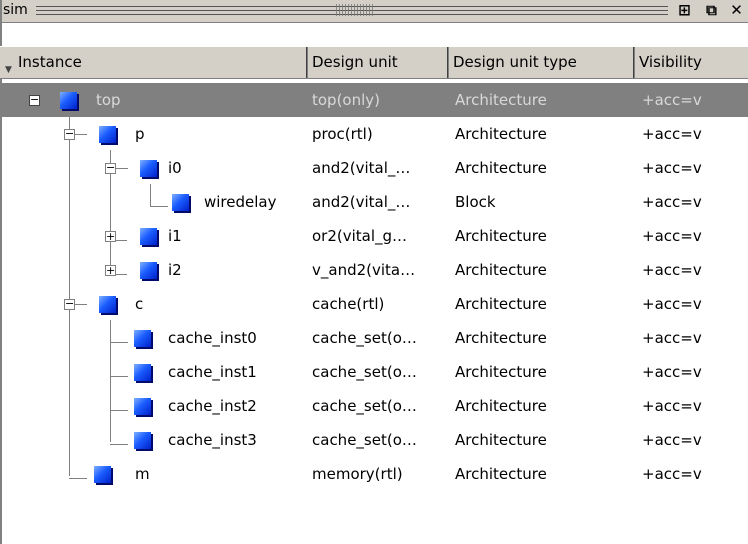  I want to click on tree-row-i0: − i0 and2(vital_… Architecture +acc=v, so click(375, 168).